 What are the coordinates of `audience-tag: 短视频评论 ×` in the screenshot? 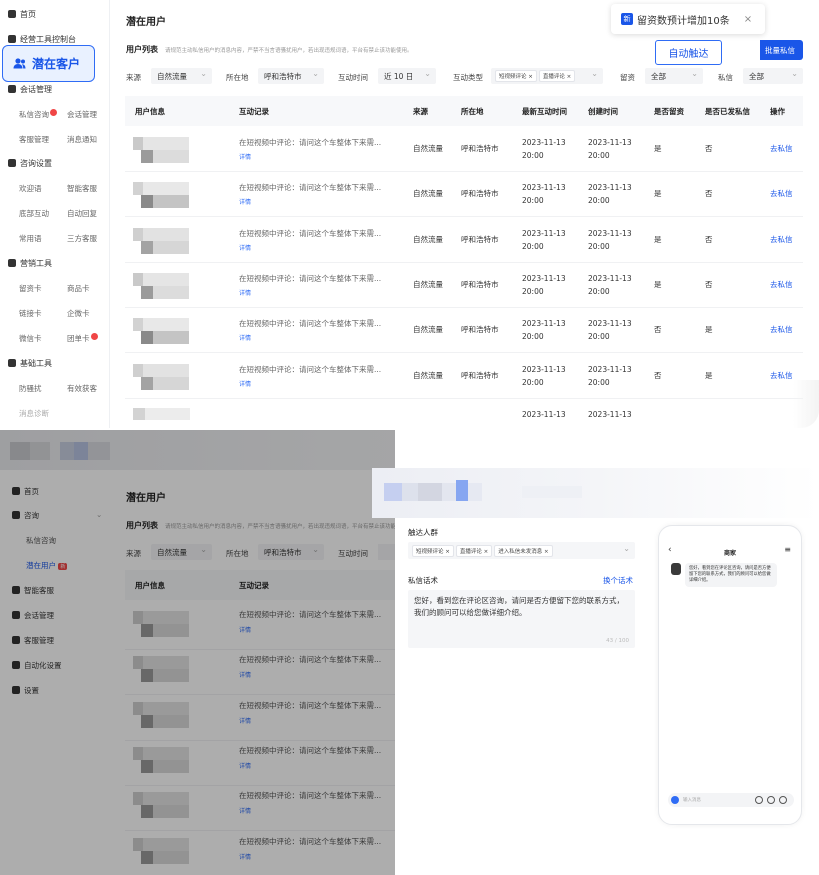 It's located at (433, 551).